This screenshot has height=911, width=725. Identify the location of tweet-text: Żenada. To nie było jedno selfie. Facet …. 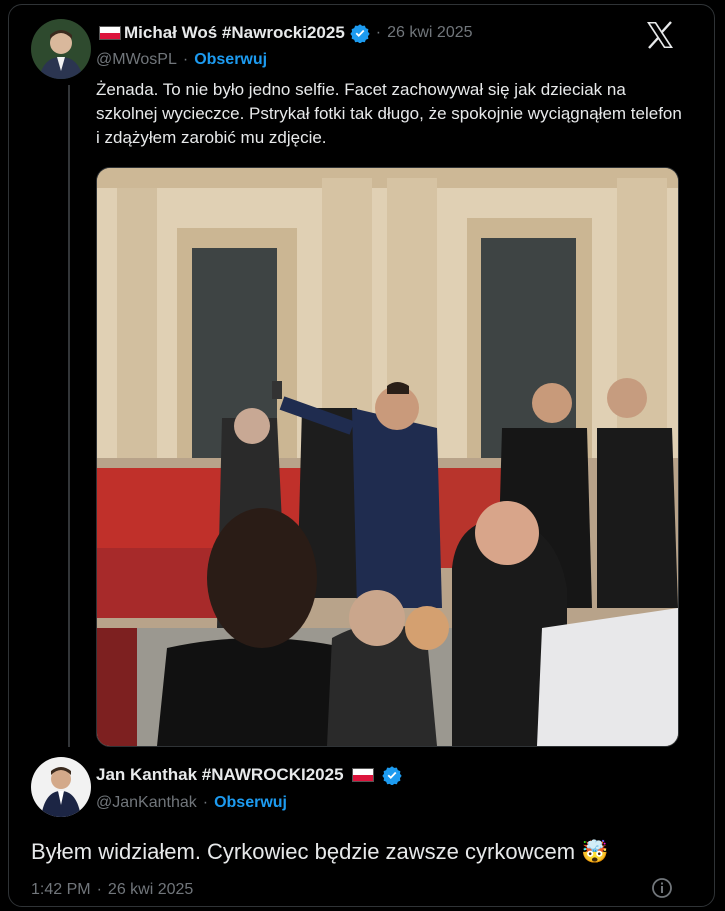
(389, 113).